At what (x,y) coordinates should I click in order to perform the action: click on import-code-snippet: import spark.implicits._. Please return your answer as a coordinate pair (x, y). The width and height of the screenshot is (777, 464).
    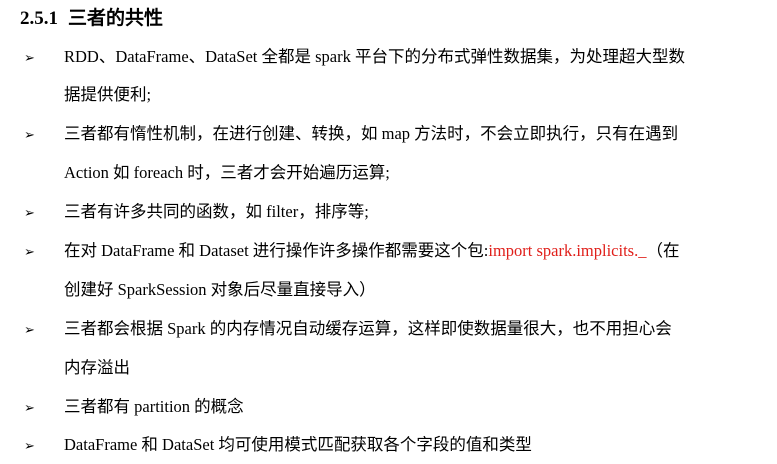
    Looking at the image, I should click on (567, 250).